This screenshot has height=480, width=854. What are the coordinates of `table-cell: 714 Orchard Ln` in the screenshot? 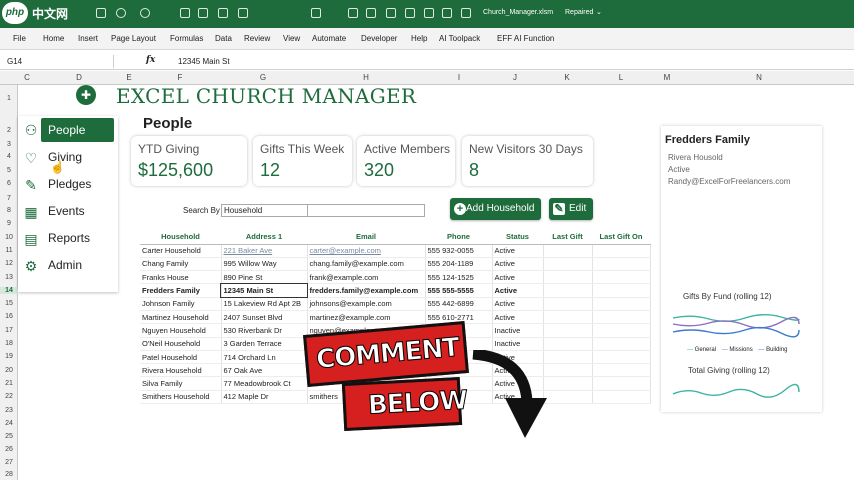 It's located at (264, 357).